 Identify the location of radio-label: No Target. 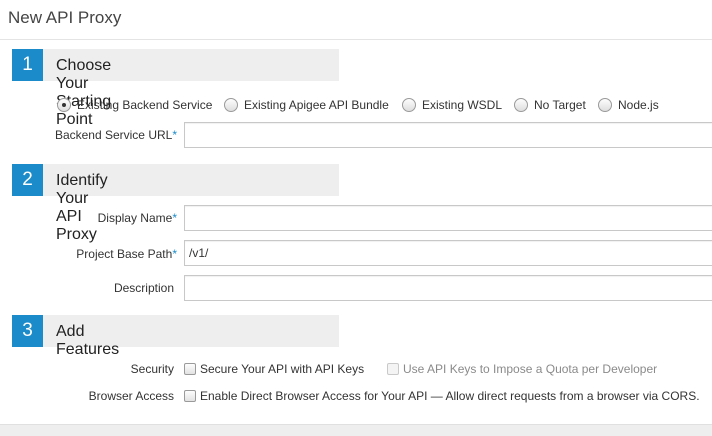
(560, 105).